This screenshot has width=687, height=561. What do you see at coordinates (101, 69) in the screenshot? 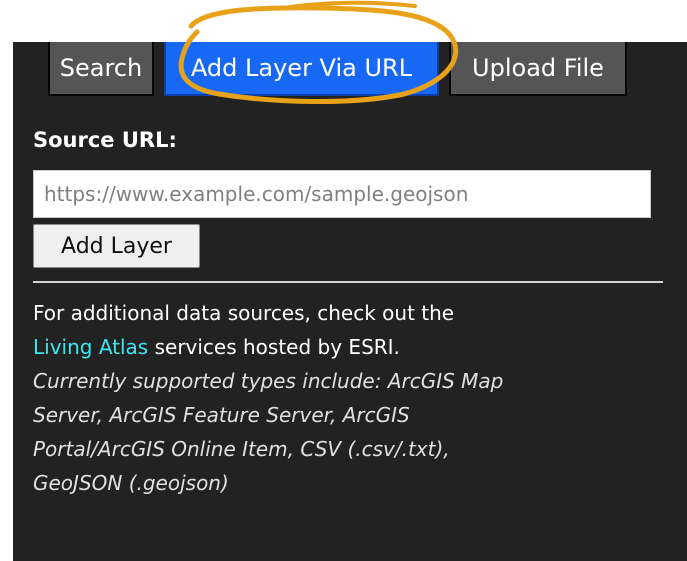
I see `tab-search: Search` at bounding box center [101, 69].